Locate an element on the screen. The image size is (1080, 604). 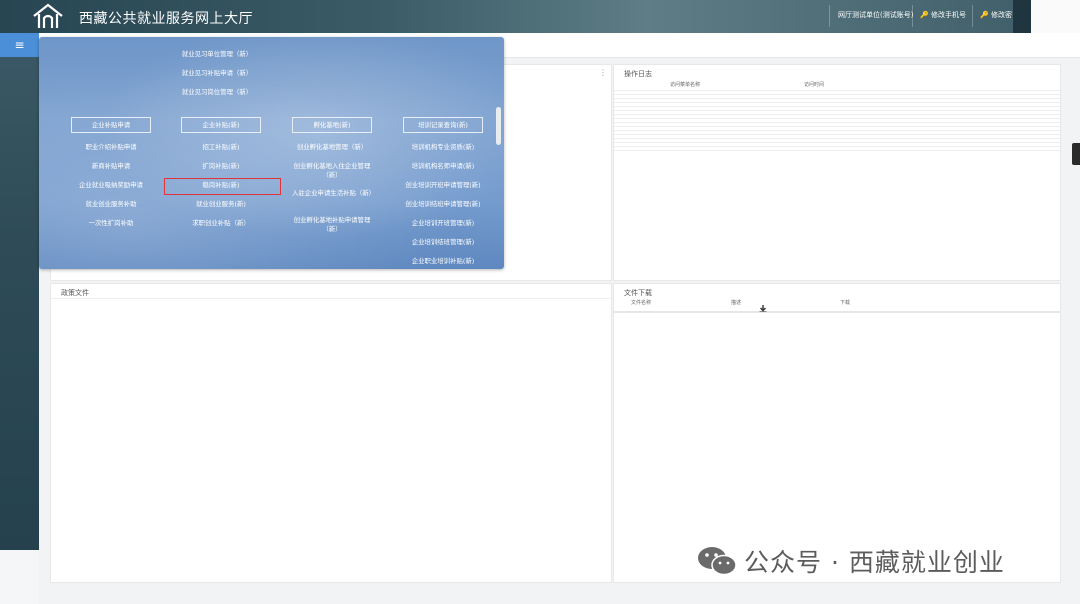
dropdown-scrollbar is located at coordinates (498, 126).